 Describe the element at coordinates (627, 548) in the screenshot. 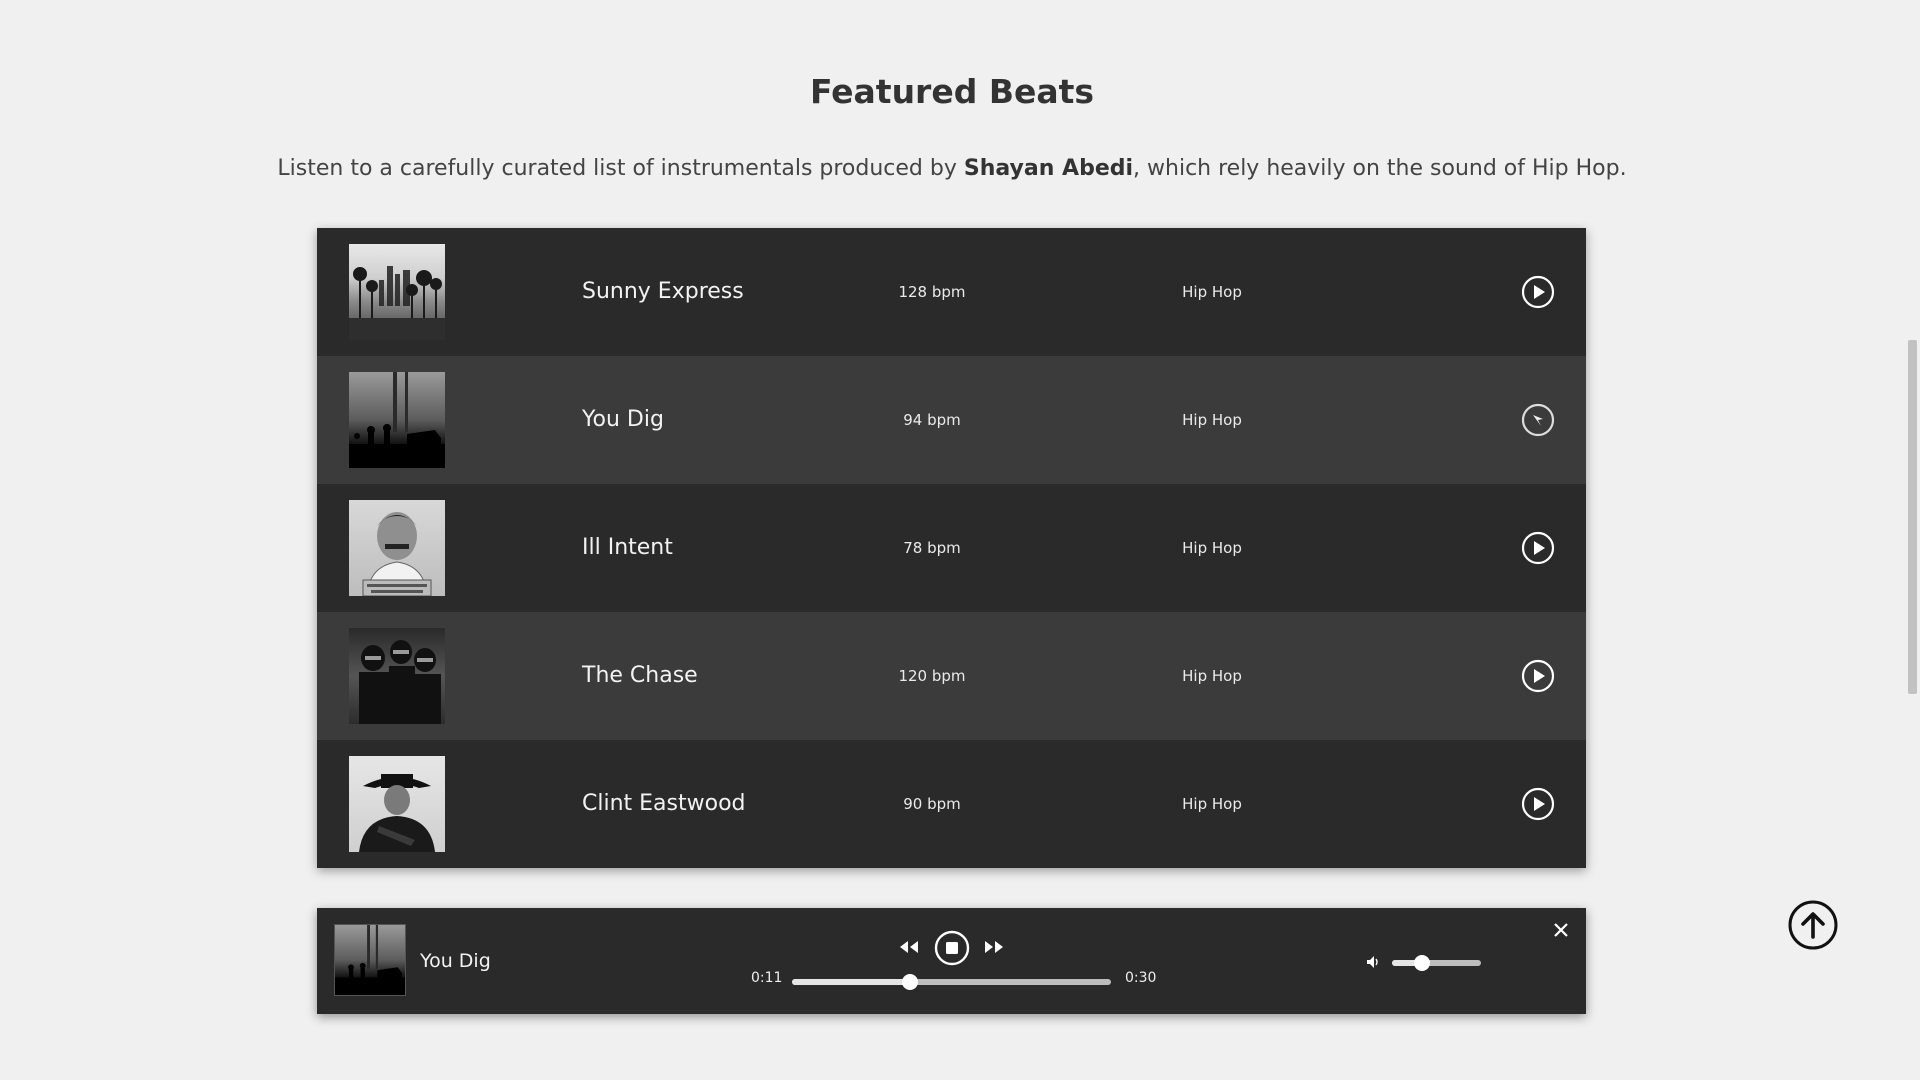

I see `beat-title: Ill Intent` at that location.